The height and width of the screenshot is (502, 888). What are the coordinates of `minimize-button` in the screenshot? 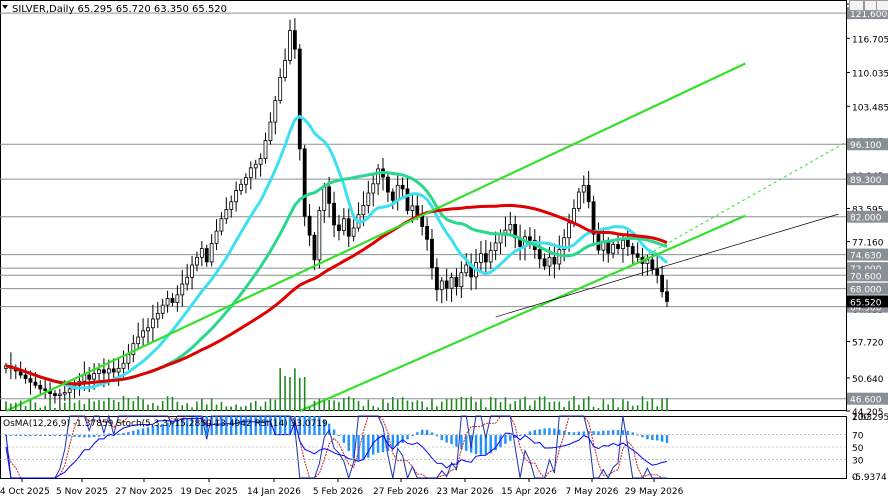 It's located at (856, 5).